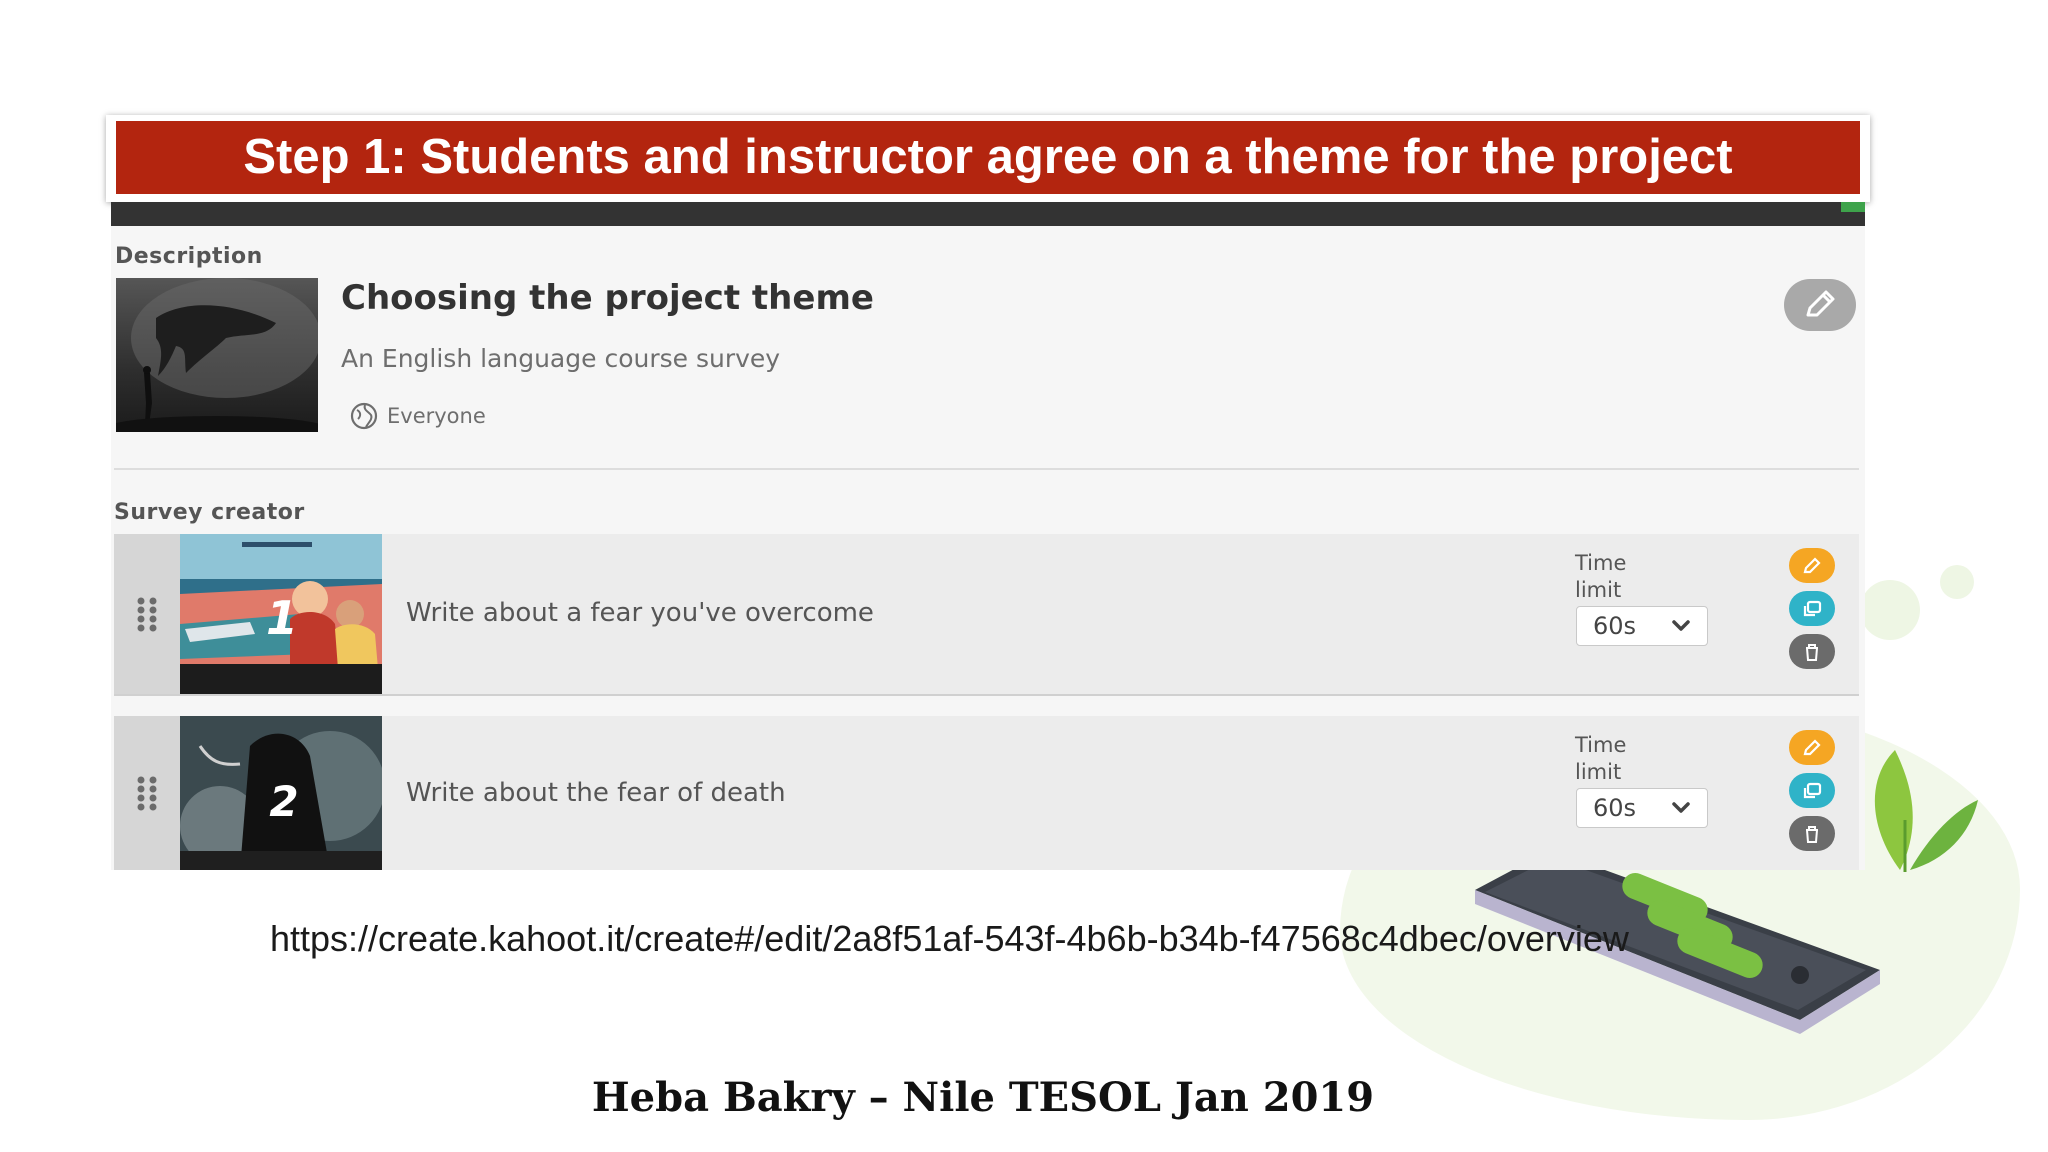  What do you see at coordinates (986, 469) in the screenshot?
I see `section-divider` at bounding box center [986, 469].